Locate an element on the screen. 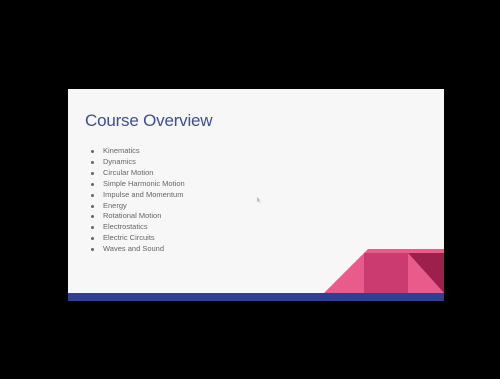 The height and width of the screenshot is (379, 500). list-item: Simple Harmonic Motion is located at coordinates (137, 184).